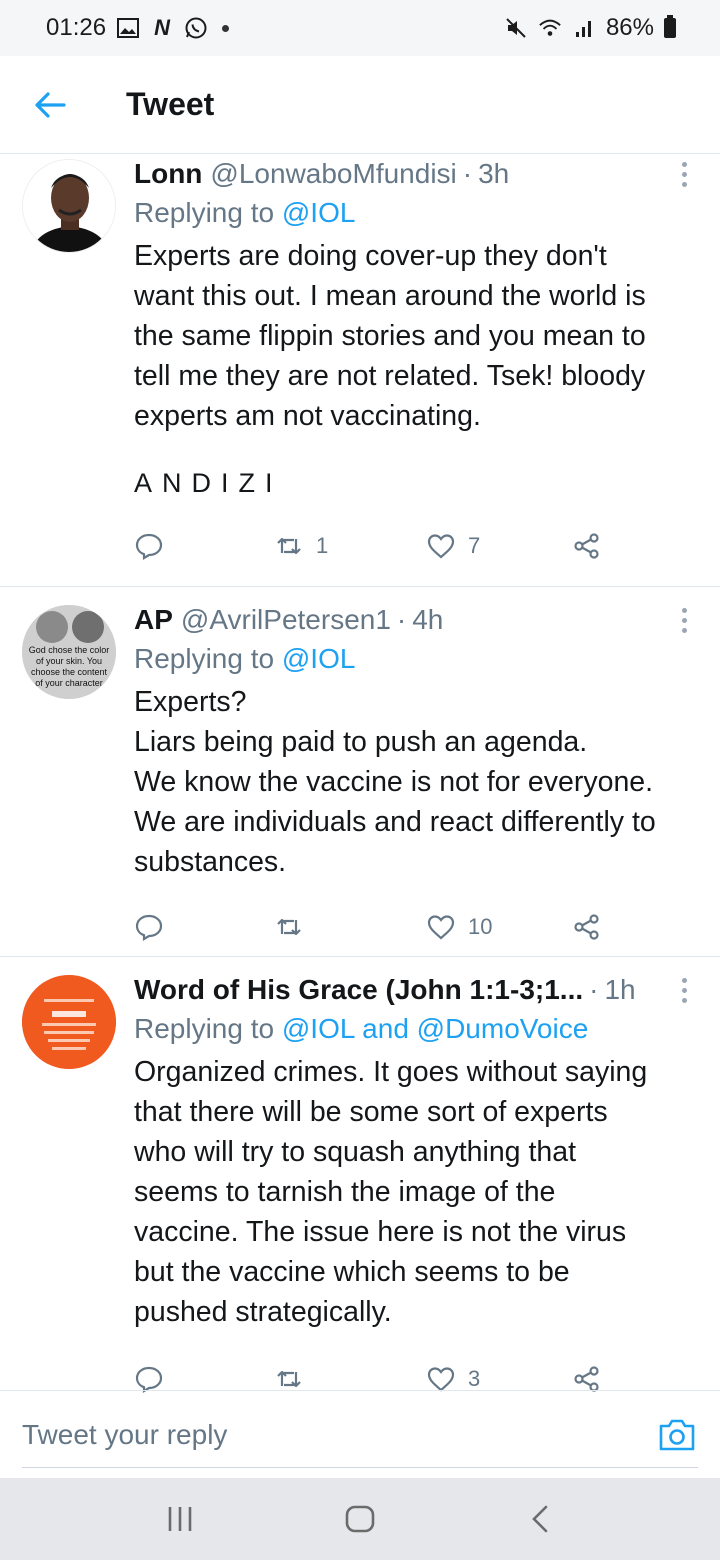 The width and height of the screenshot is (720, 1560). I want to click on svg-text: choose the content, so click(69, 672).